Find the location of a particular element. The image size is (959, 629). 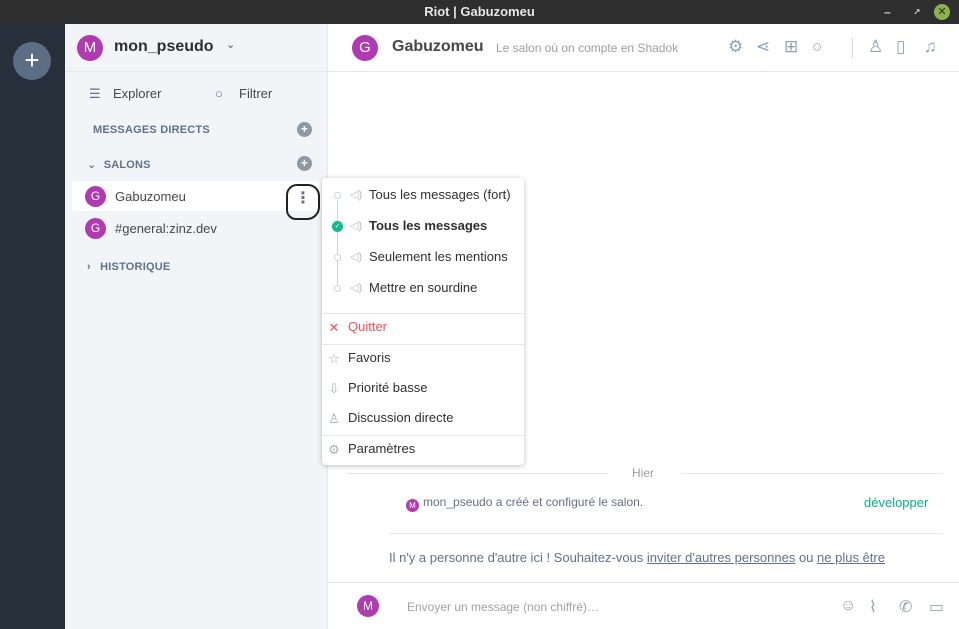

section-direct-messages: MESSAGES DIRECTS + is located at coordinates (202, 129).